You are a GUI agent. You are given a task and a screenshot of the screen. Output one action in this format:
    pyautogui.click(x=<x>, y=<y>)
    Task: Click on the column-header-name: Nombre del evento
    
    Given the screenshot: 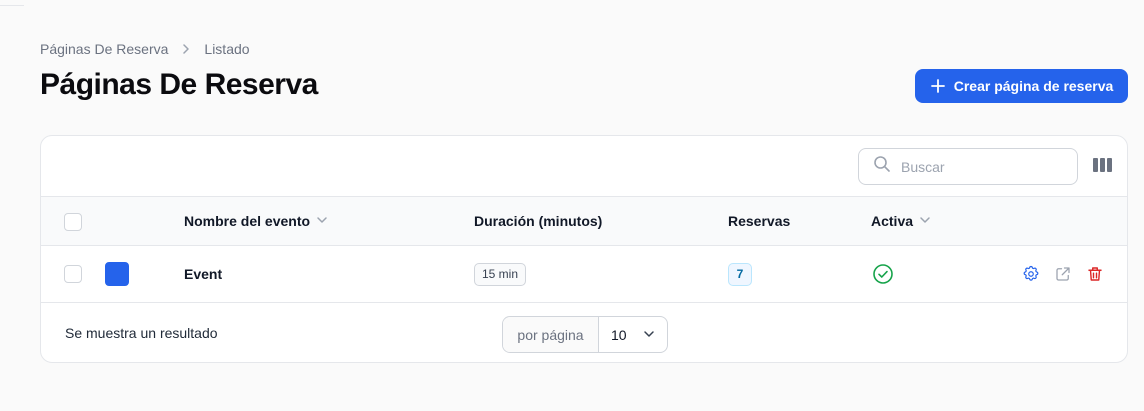 What is the action you would take?
    pyautogui.click(x=256, y=221)
    